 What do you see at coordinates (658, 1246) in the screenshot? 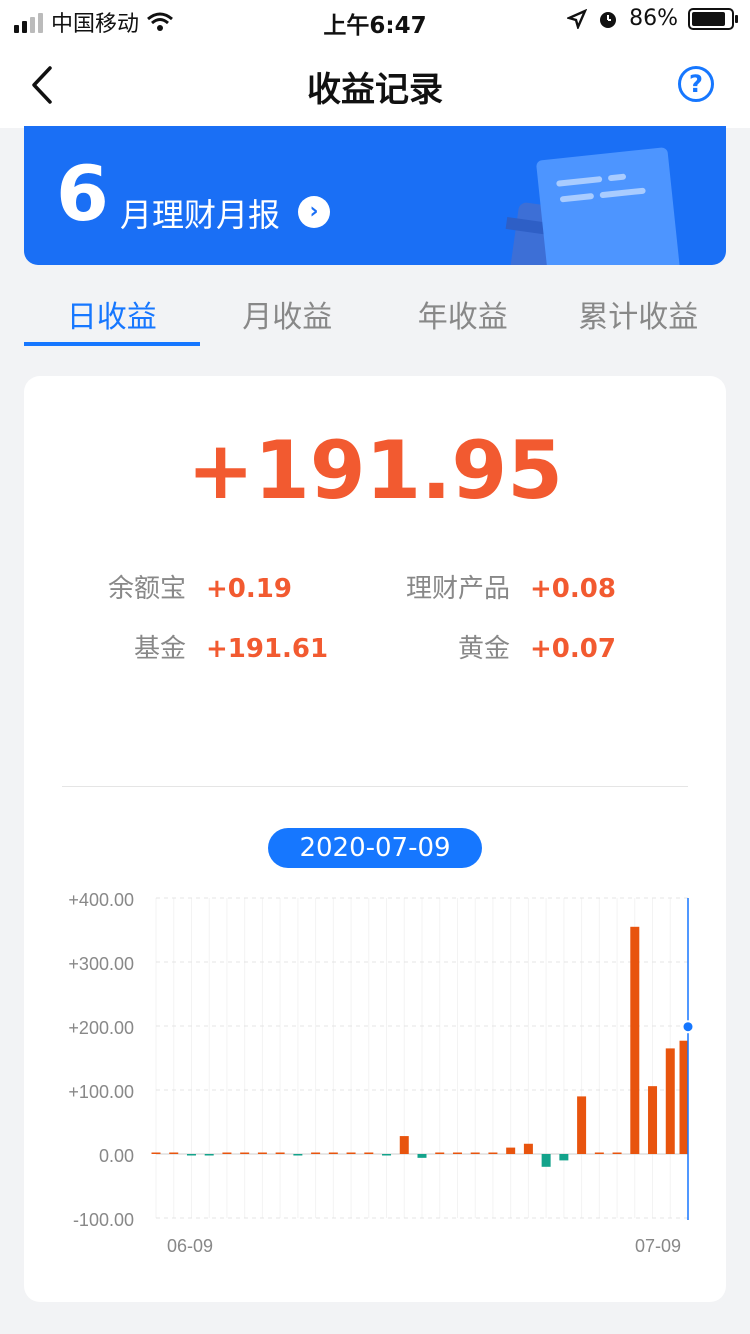
I see `x-axis-tick-label: 07-09` at bounding box center [658, 1246].